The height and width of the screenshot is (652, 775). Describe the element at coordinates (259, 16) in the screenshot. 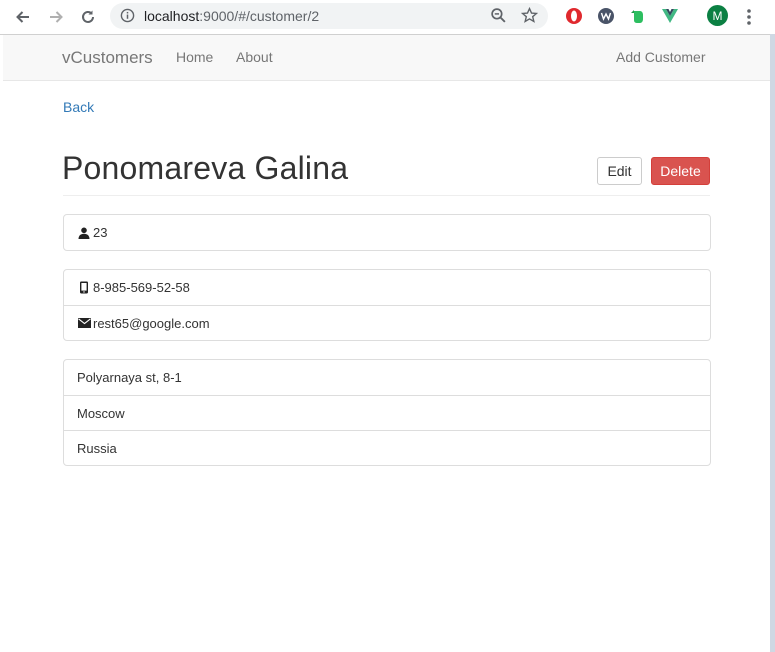

I see `url-path: :9000/#/customer/2` at that location.